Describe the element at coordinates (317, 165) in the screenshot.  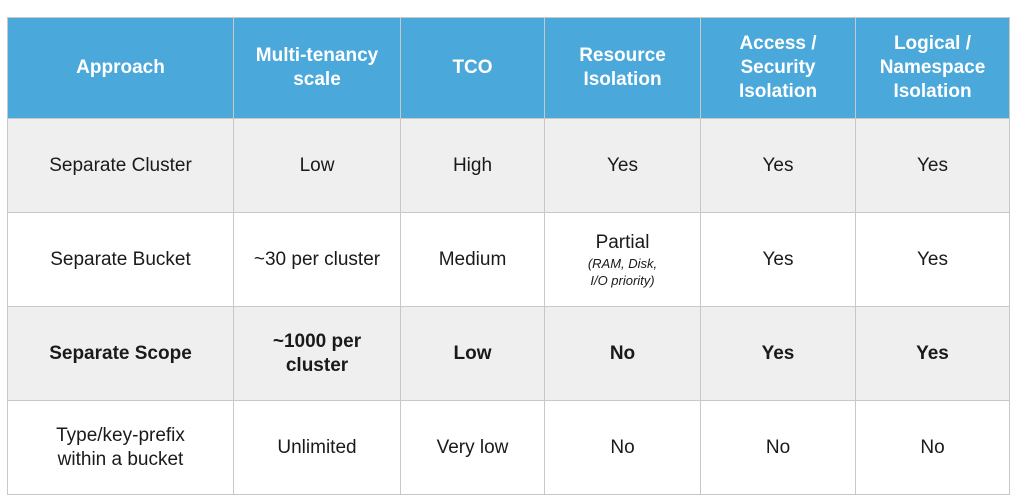
I see `cell-scale: Low` at that location.